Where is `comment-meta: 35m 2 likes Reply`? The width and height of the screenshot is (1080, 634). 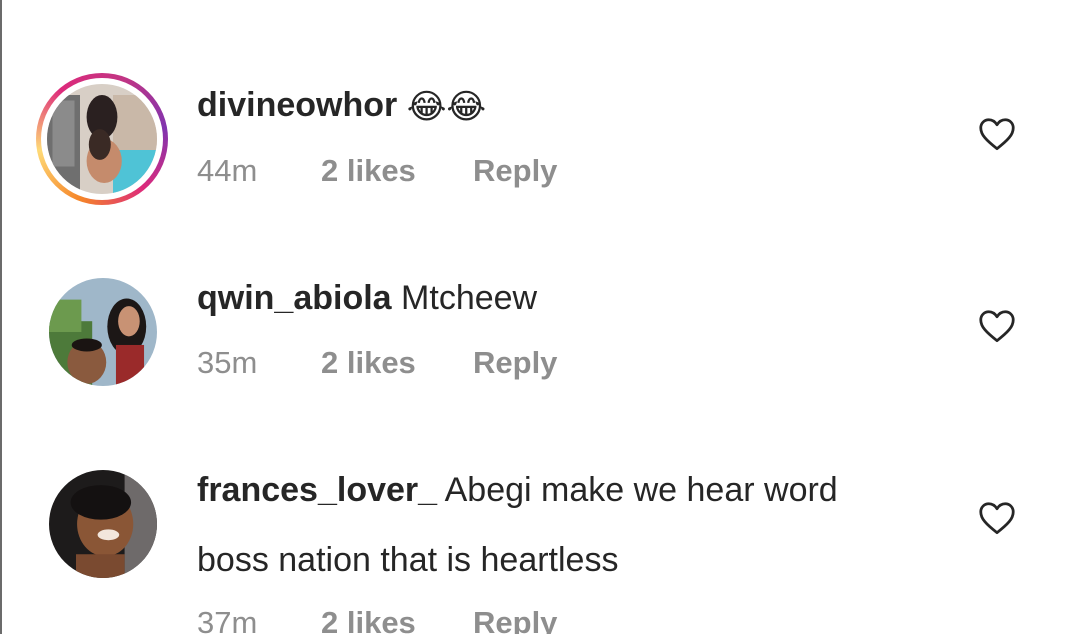
comment-meta: 35m 2 likes Reply is located at coordinates (377, 363).